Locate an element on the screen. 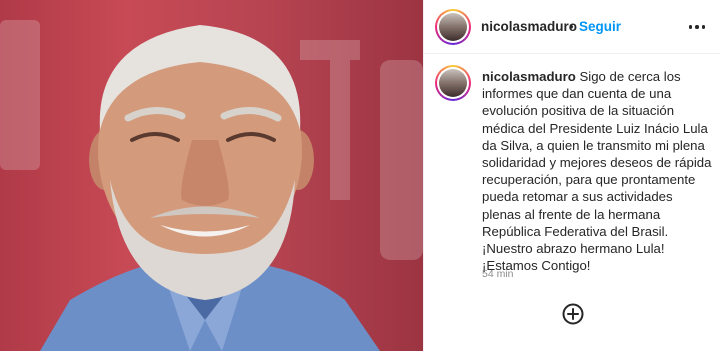  header-avatar is located at coordinates (453, 27).